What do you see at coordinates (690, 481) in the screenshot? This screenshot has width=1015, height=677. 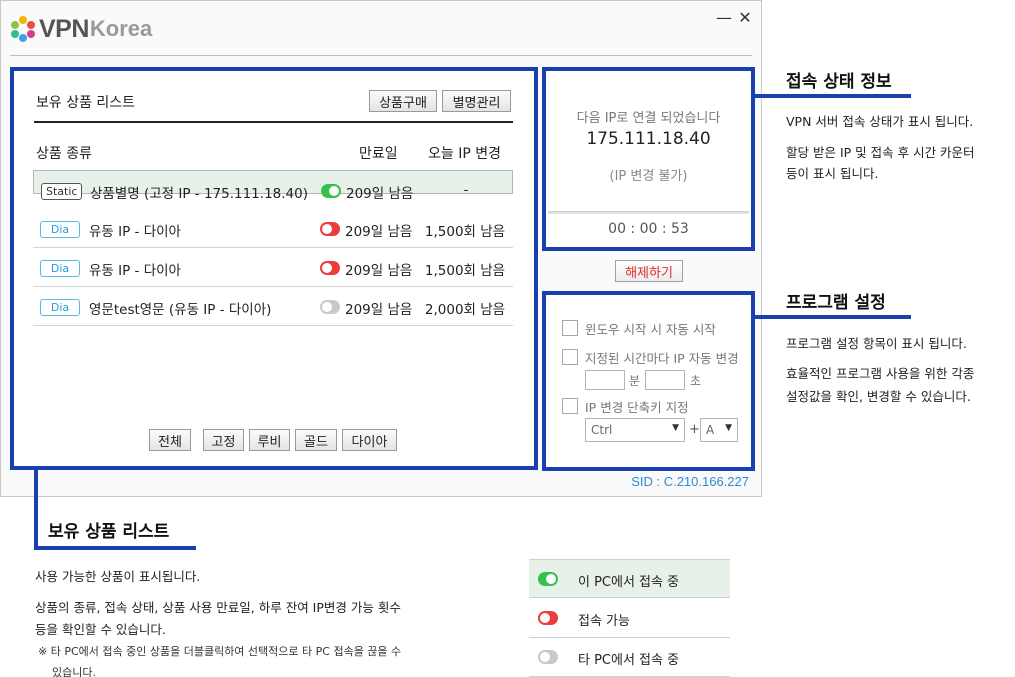 I see `sid-label: SID : C.210.166.227` at bounding box center [690, 481].